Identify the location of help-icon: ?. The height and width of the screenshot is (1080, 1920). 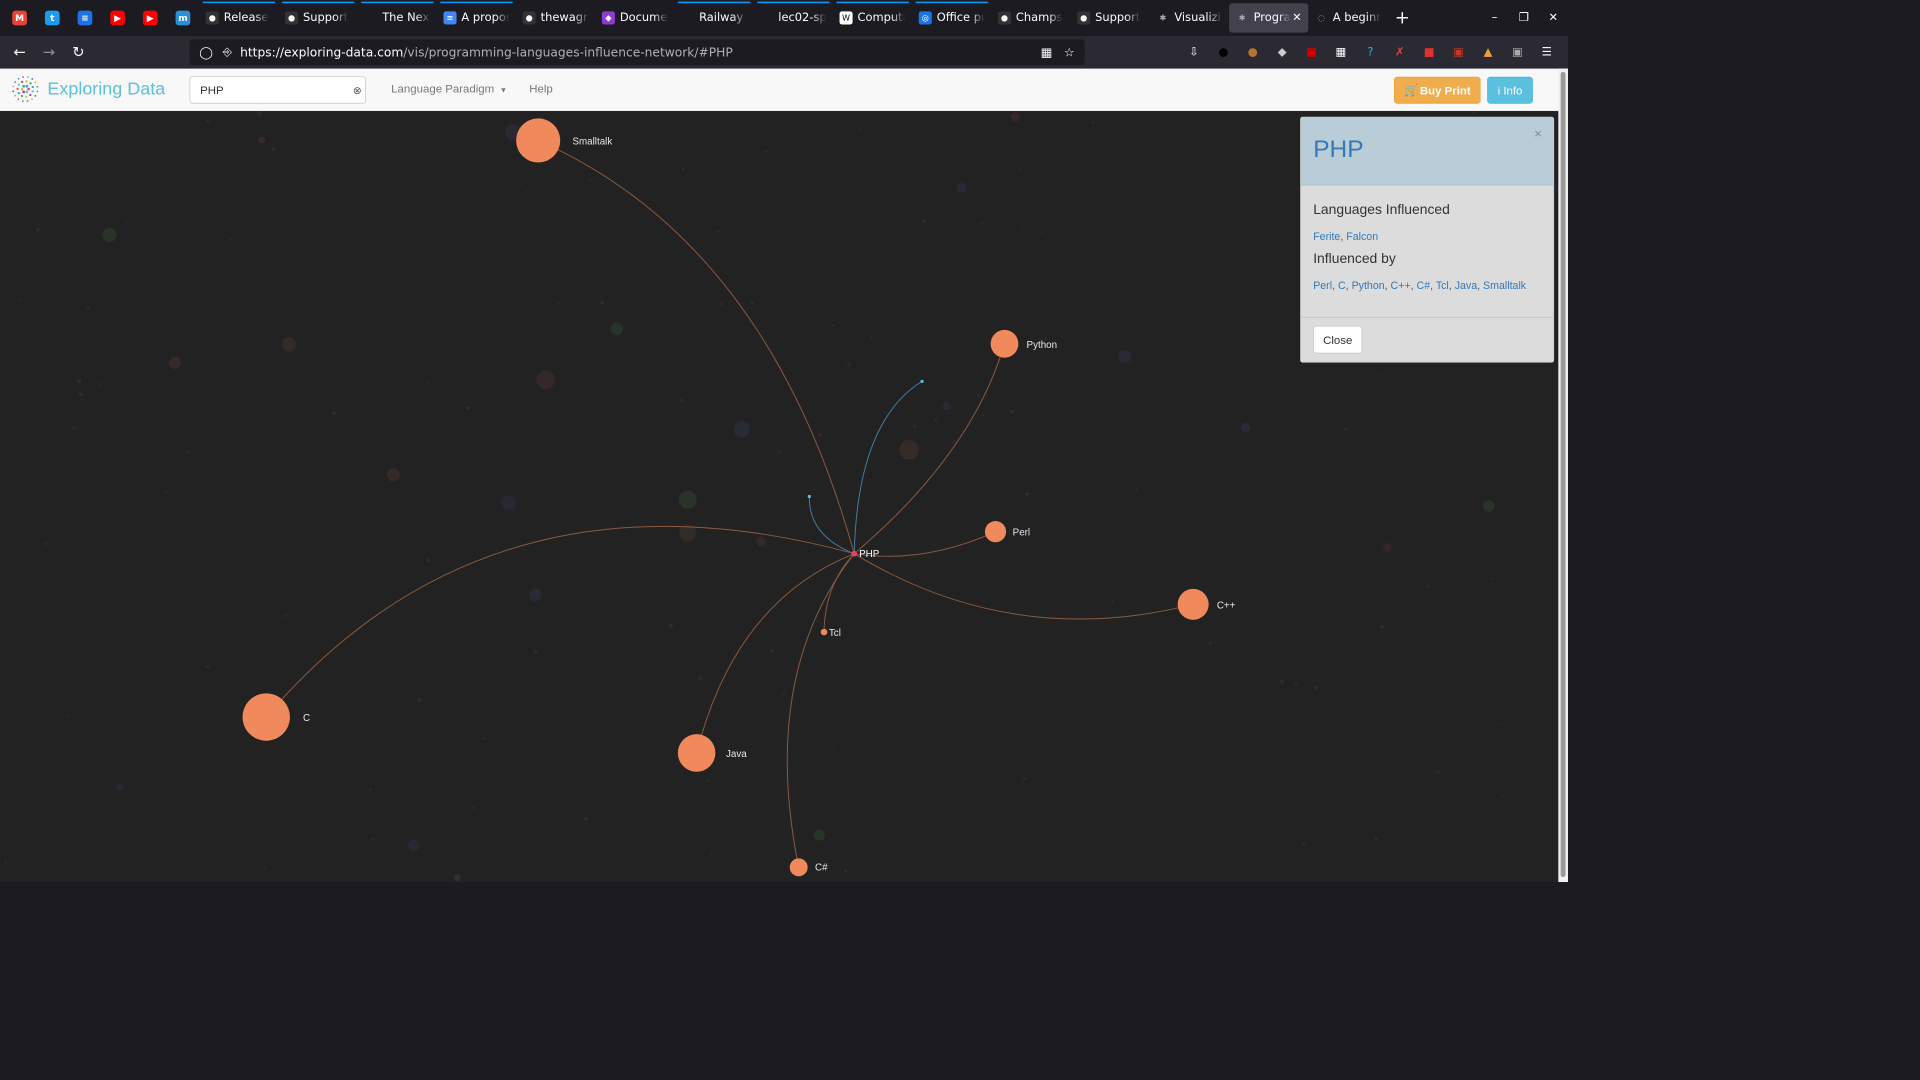
(1370, 52).